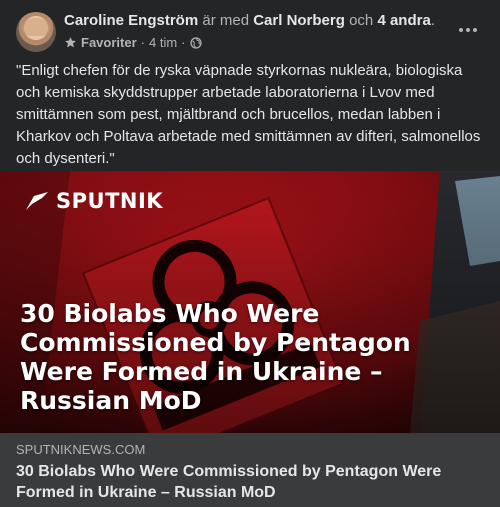 The width and height of the screenshot is (500, 507). I want to click on more-options-icon, so click(461, 30).